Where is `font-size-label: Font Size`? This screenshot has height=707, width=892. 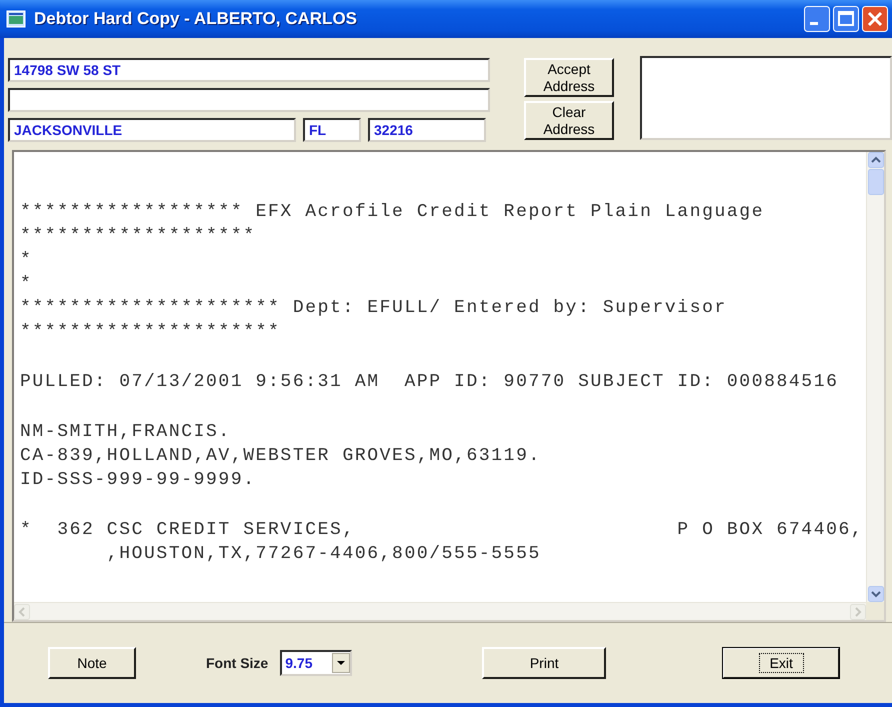
font-size-label: Font Size is located at coordinates (237, 663).